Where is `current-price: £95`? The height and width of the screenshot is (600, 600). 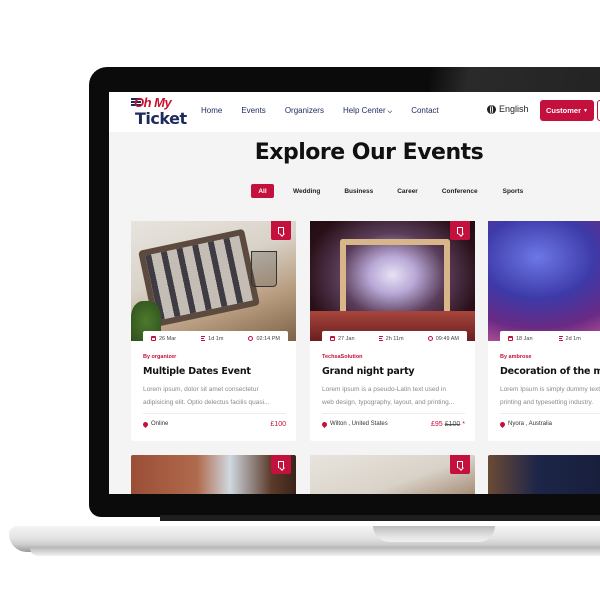 current-price: £95 is located at coordinates (437, 424).